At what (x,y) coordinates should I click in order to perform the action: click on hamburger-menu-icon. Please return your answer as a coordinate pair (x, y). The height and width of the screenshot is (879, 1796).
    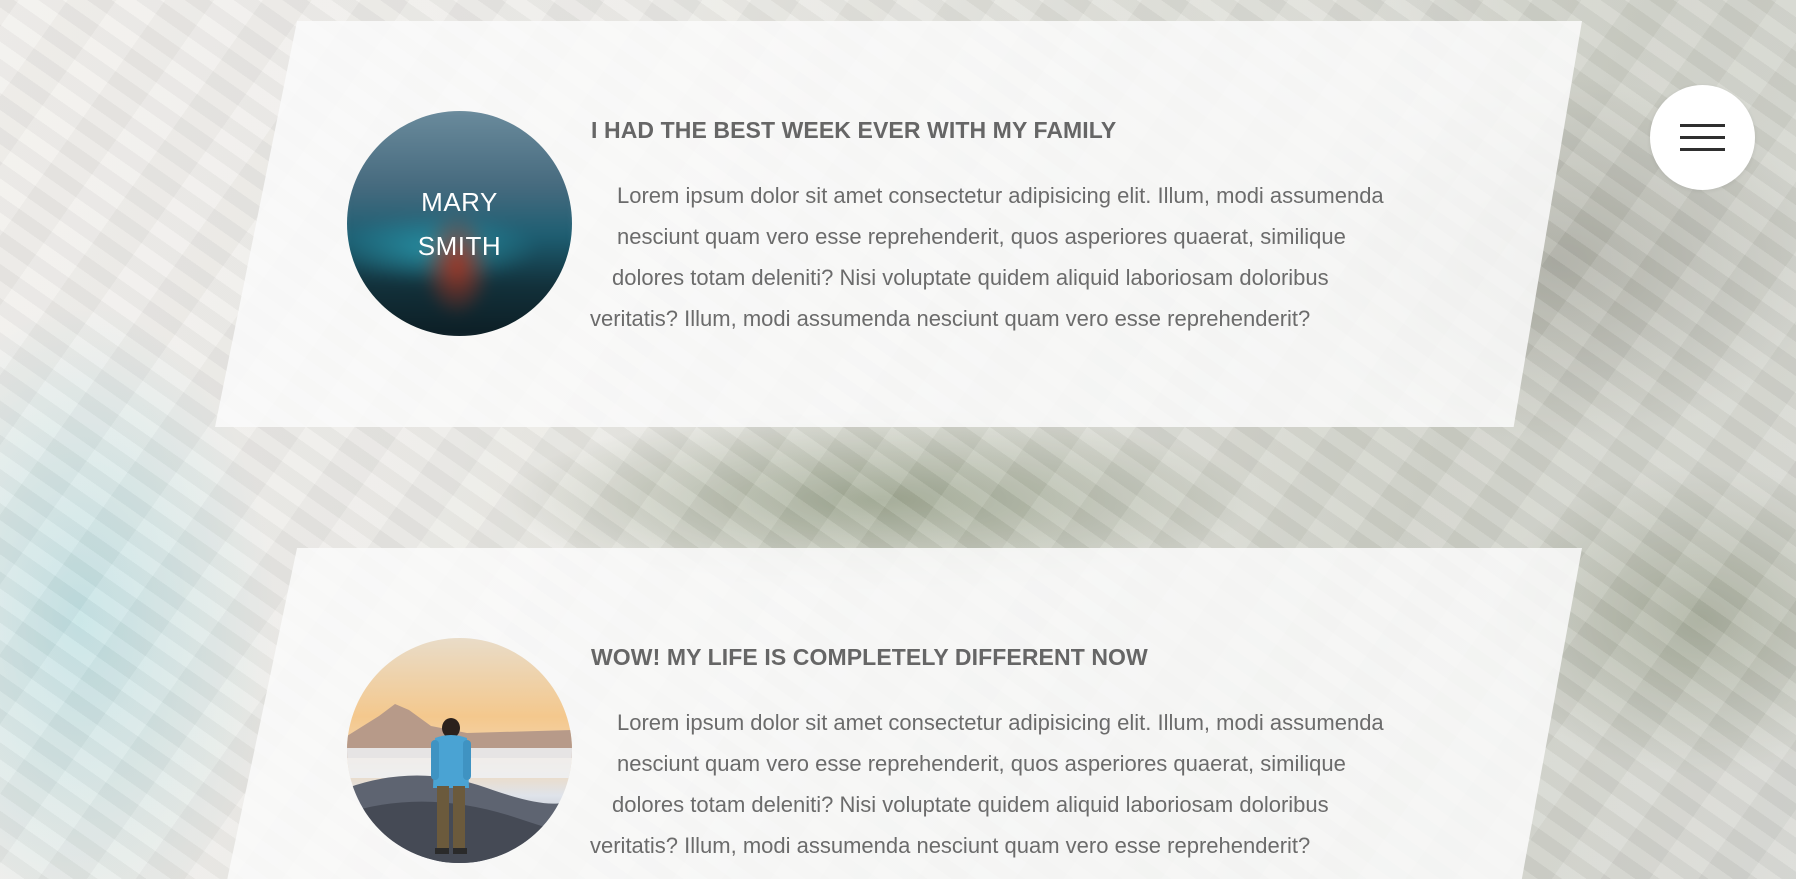
    Looking at the image, I should click on (1702, 137).